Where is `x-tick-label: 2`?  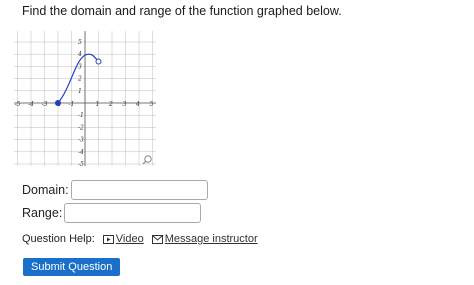
x-tick-label: 2 is located at coordinates (110, 104).